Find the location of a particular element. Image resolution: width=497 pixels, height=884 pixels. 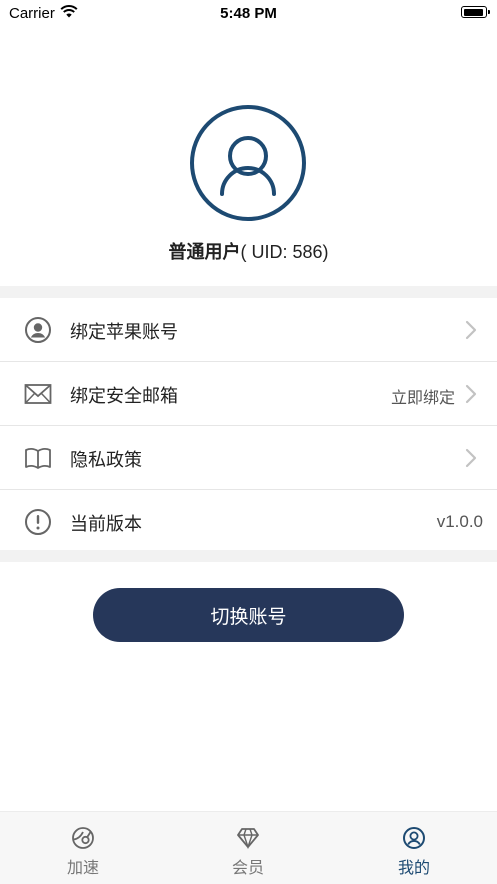

tab-label: 我的 is located at coordinates (413, 868).